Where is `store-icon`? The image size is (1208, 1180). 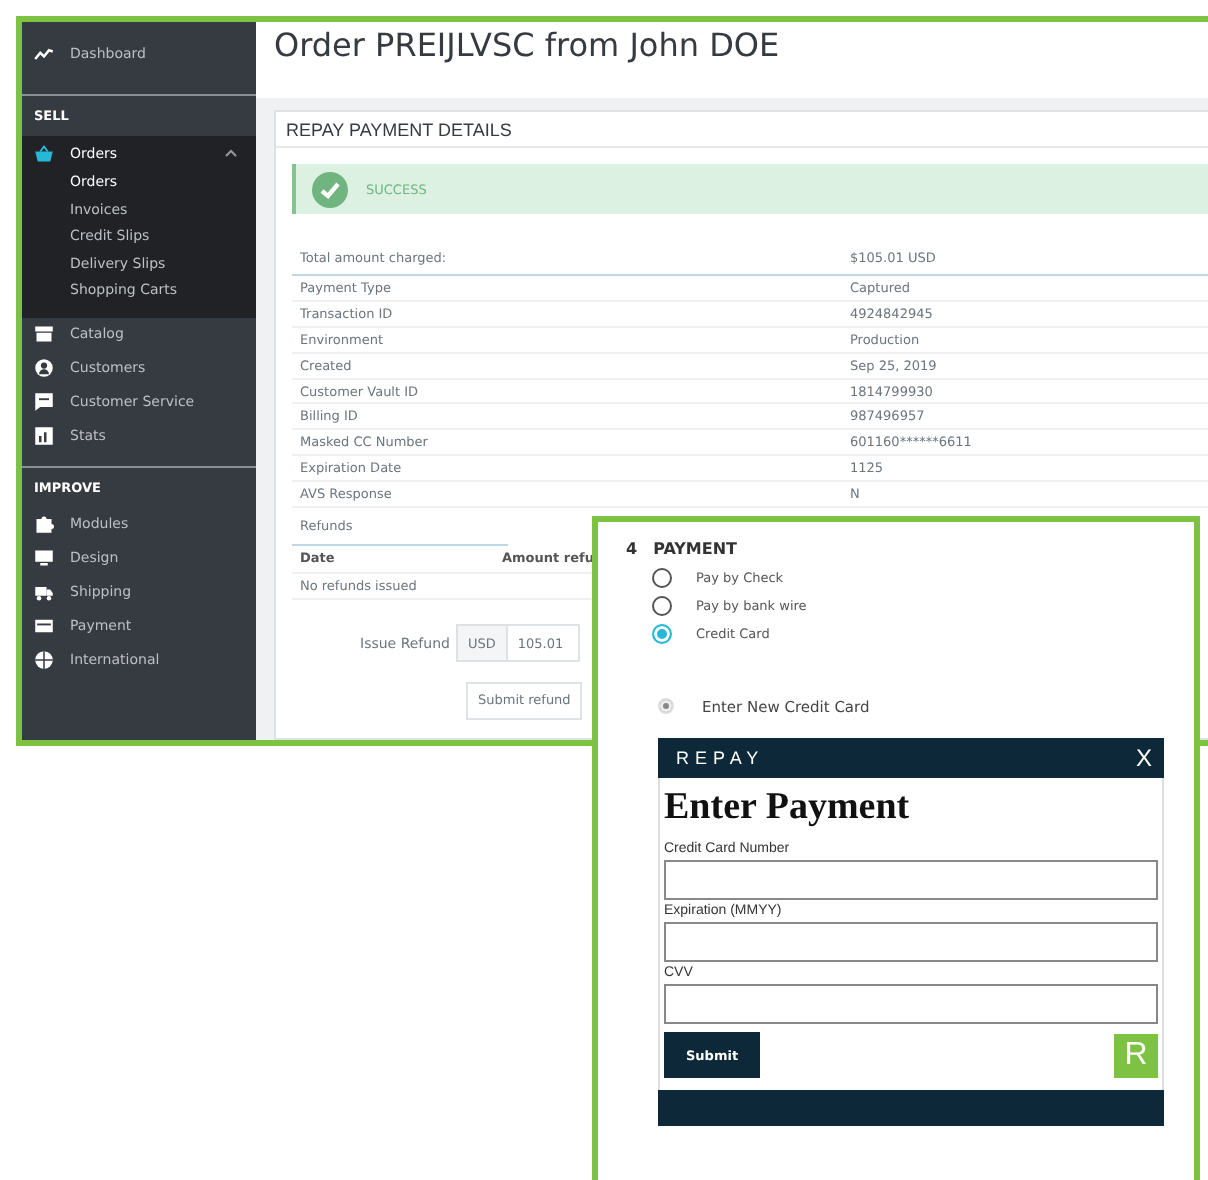
store-icon is located at coordinates (44, 334).